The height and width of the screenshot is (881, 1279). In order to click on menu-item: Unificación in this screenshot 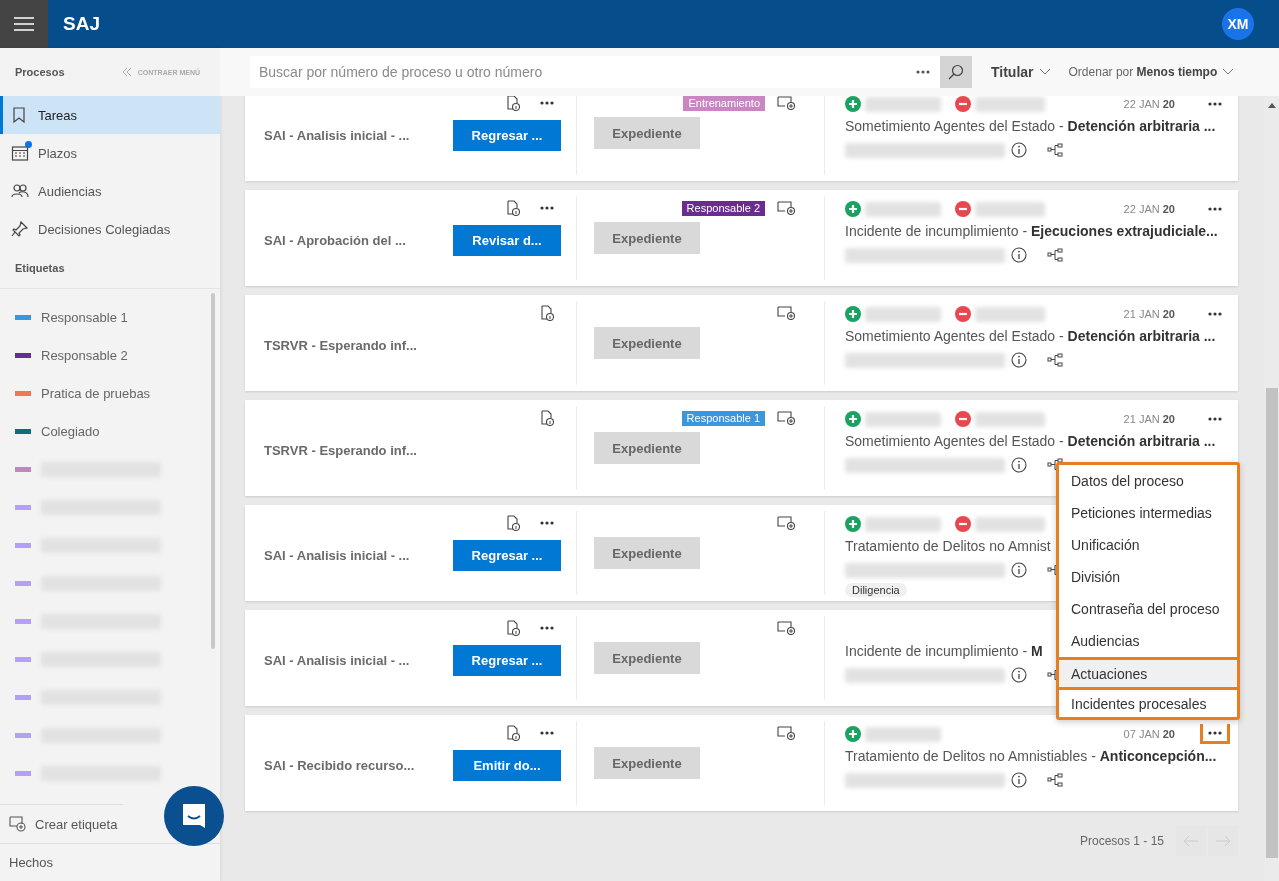, I will do `click(1148, 545)`.